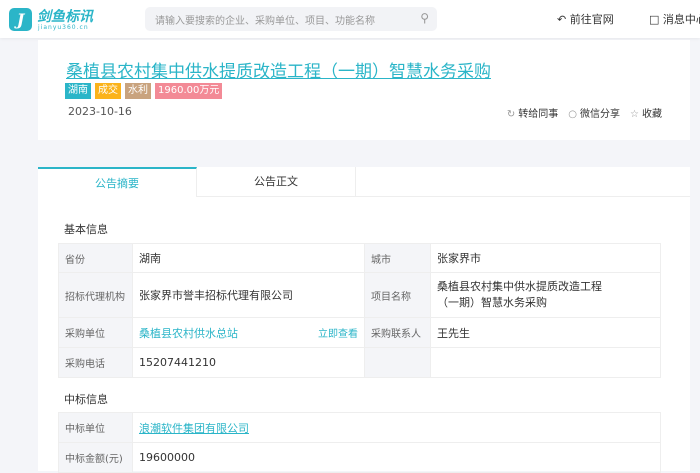 The image size is (700, 473). What do you see at coordinates (591, 19) in the screenshot?
I see `goto-site-label: 前往官网` at bounding box center [591, 19].